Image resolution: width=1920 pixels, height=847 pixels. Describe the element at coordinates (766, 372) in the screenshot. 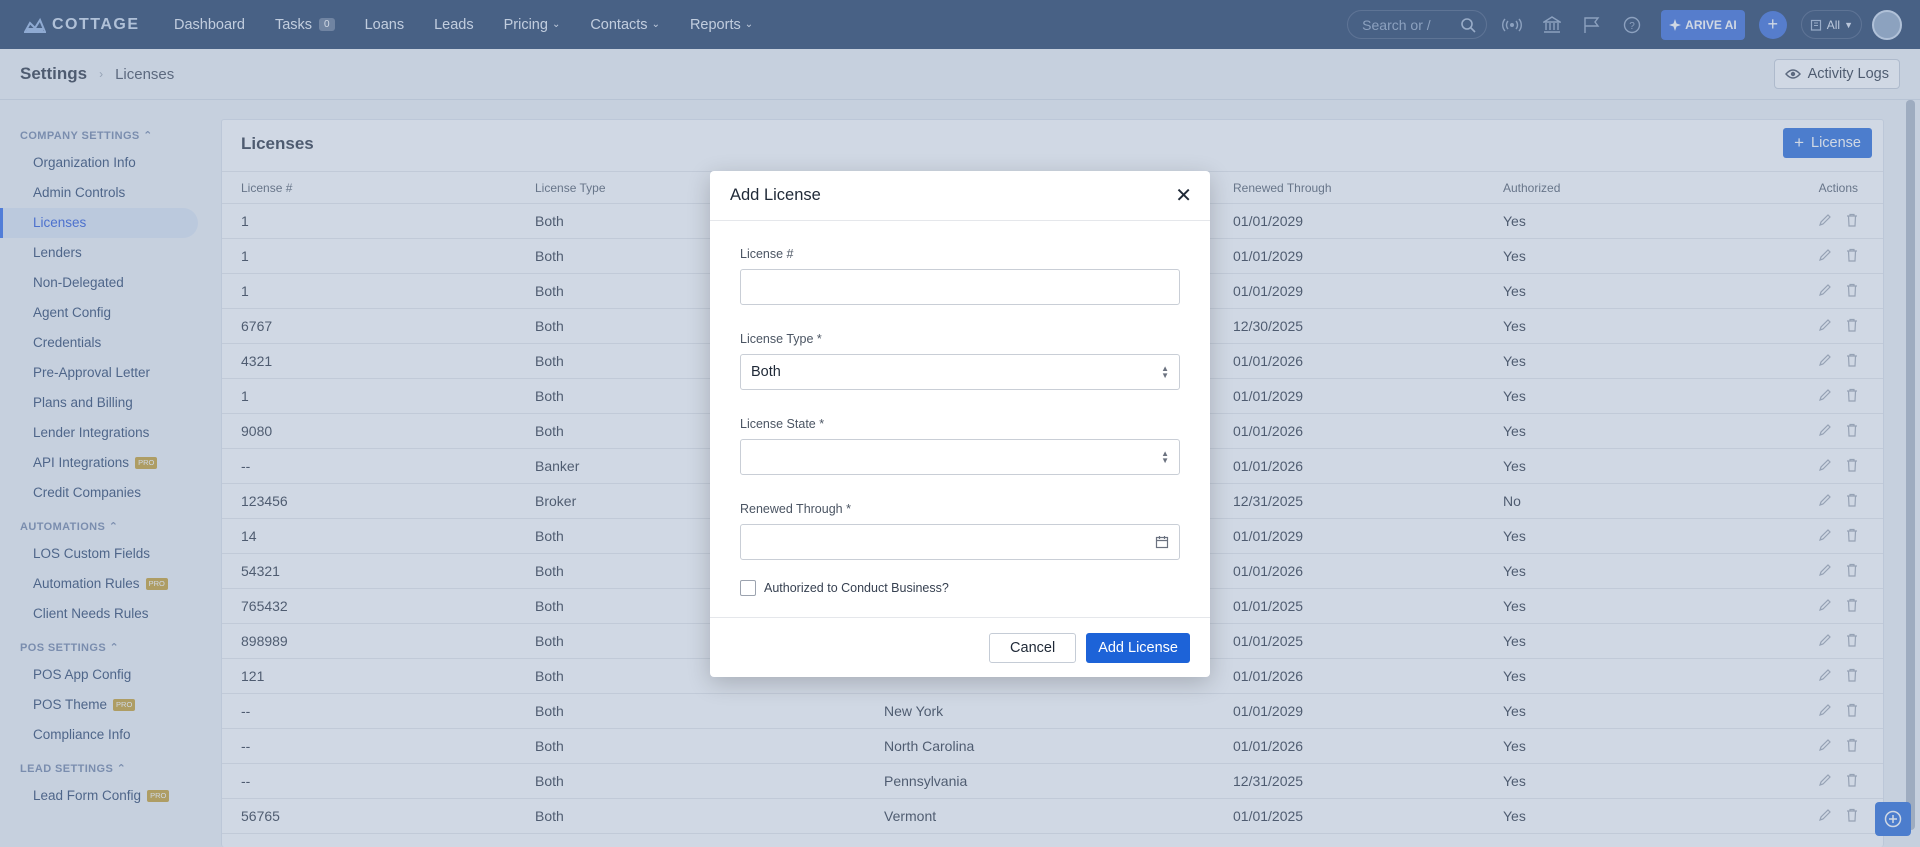

I see `license-type-value: Both` at that location.